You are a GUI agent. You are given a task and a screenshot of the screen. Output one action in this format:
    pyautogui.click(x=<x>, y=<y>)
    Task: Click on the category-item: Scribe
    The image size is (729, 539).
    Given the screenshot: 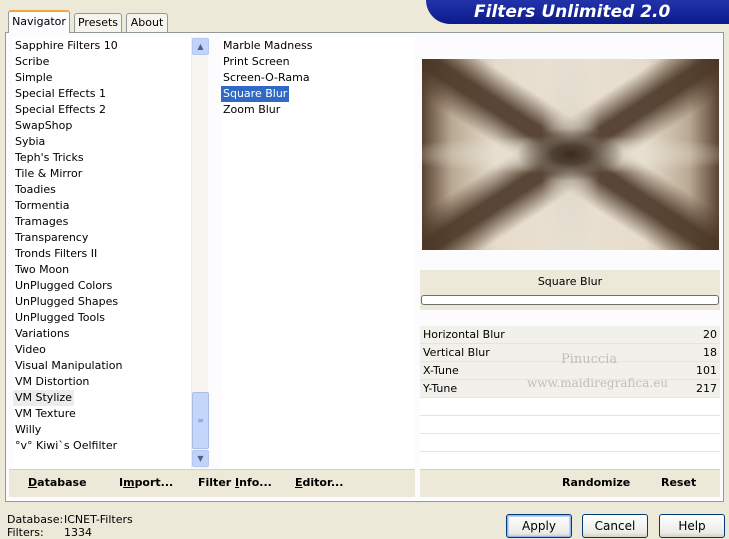 What is the action you would take?
    pyautogui.click(x=32, y=62)
    